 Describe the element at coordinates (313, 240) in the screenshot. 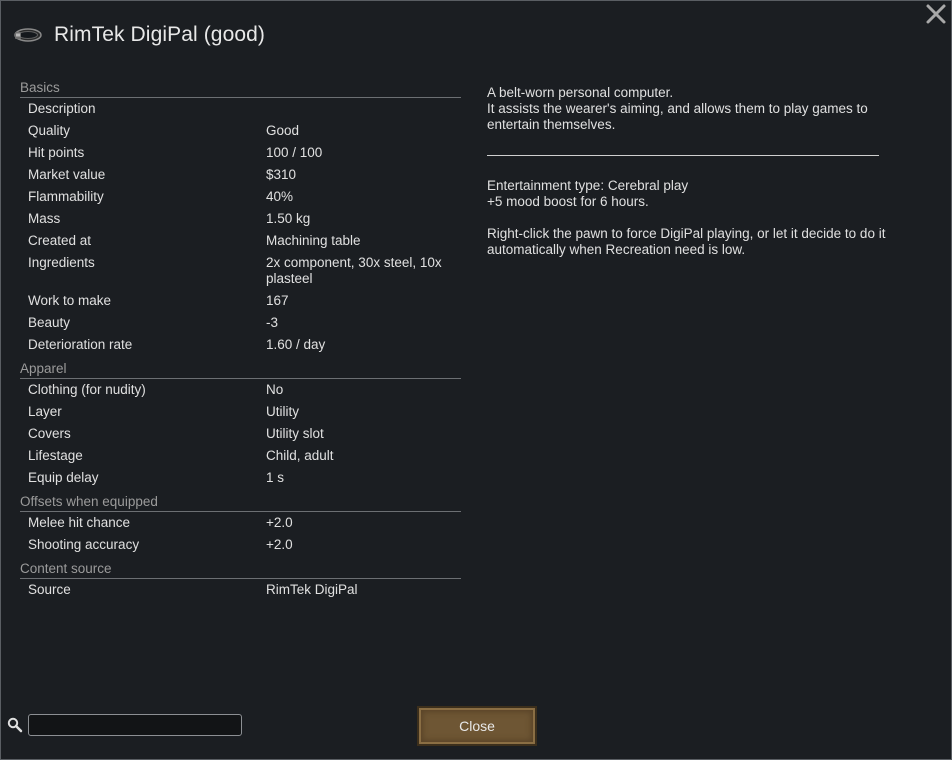

I see `stat-value: Machining table` at that location.